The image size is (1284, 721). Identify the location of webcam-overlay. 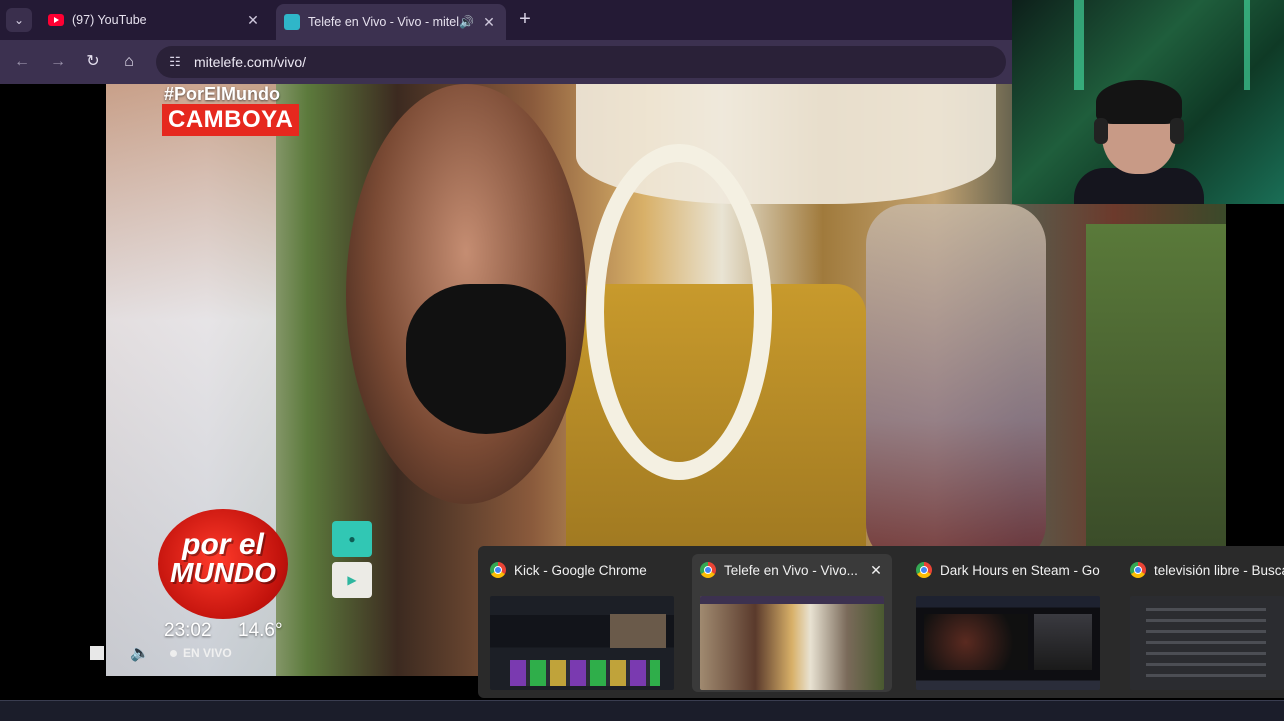
(1148, 102).